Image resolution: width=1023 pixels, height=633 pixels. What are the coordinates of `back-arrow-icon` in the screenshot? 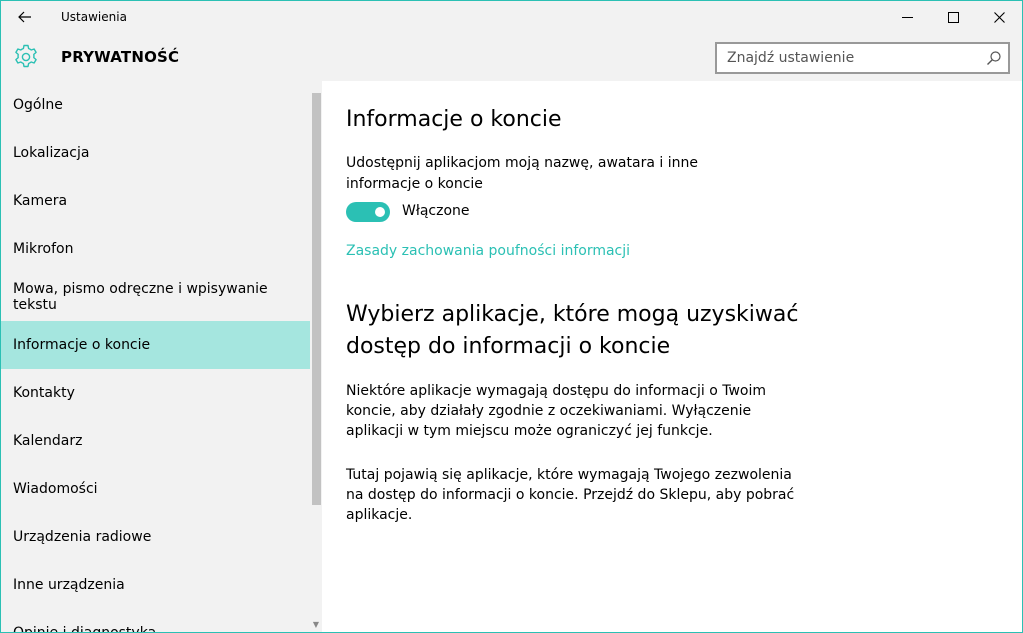 It's located at (24, 17).